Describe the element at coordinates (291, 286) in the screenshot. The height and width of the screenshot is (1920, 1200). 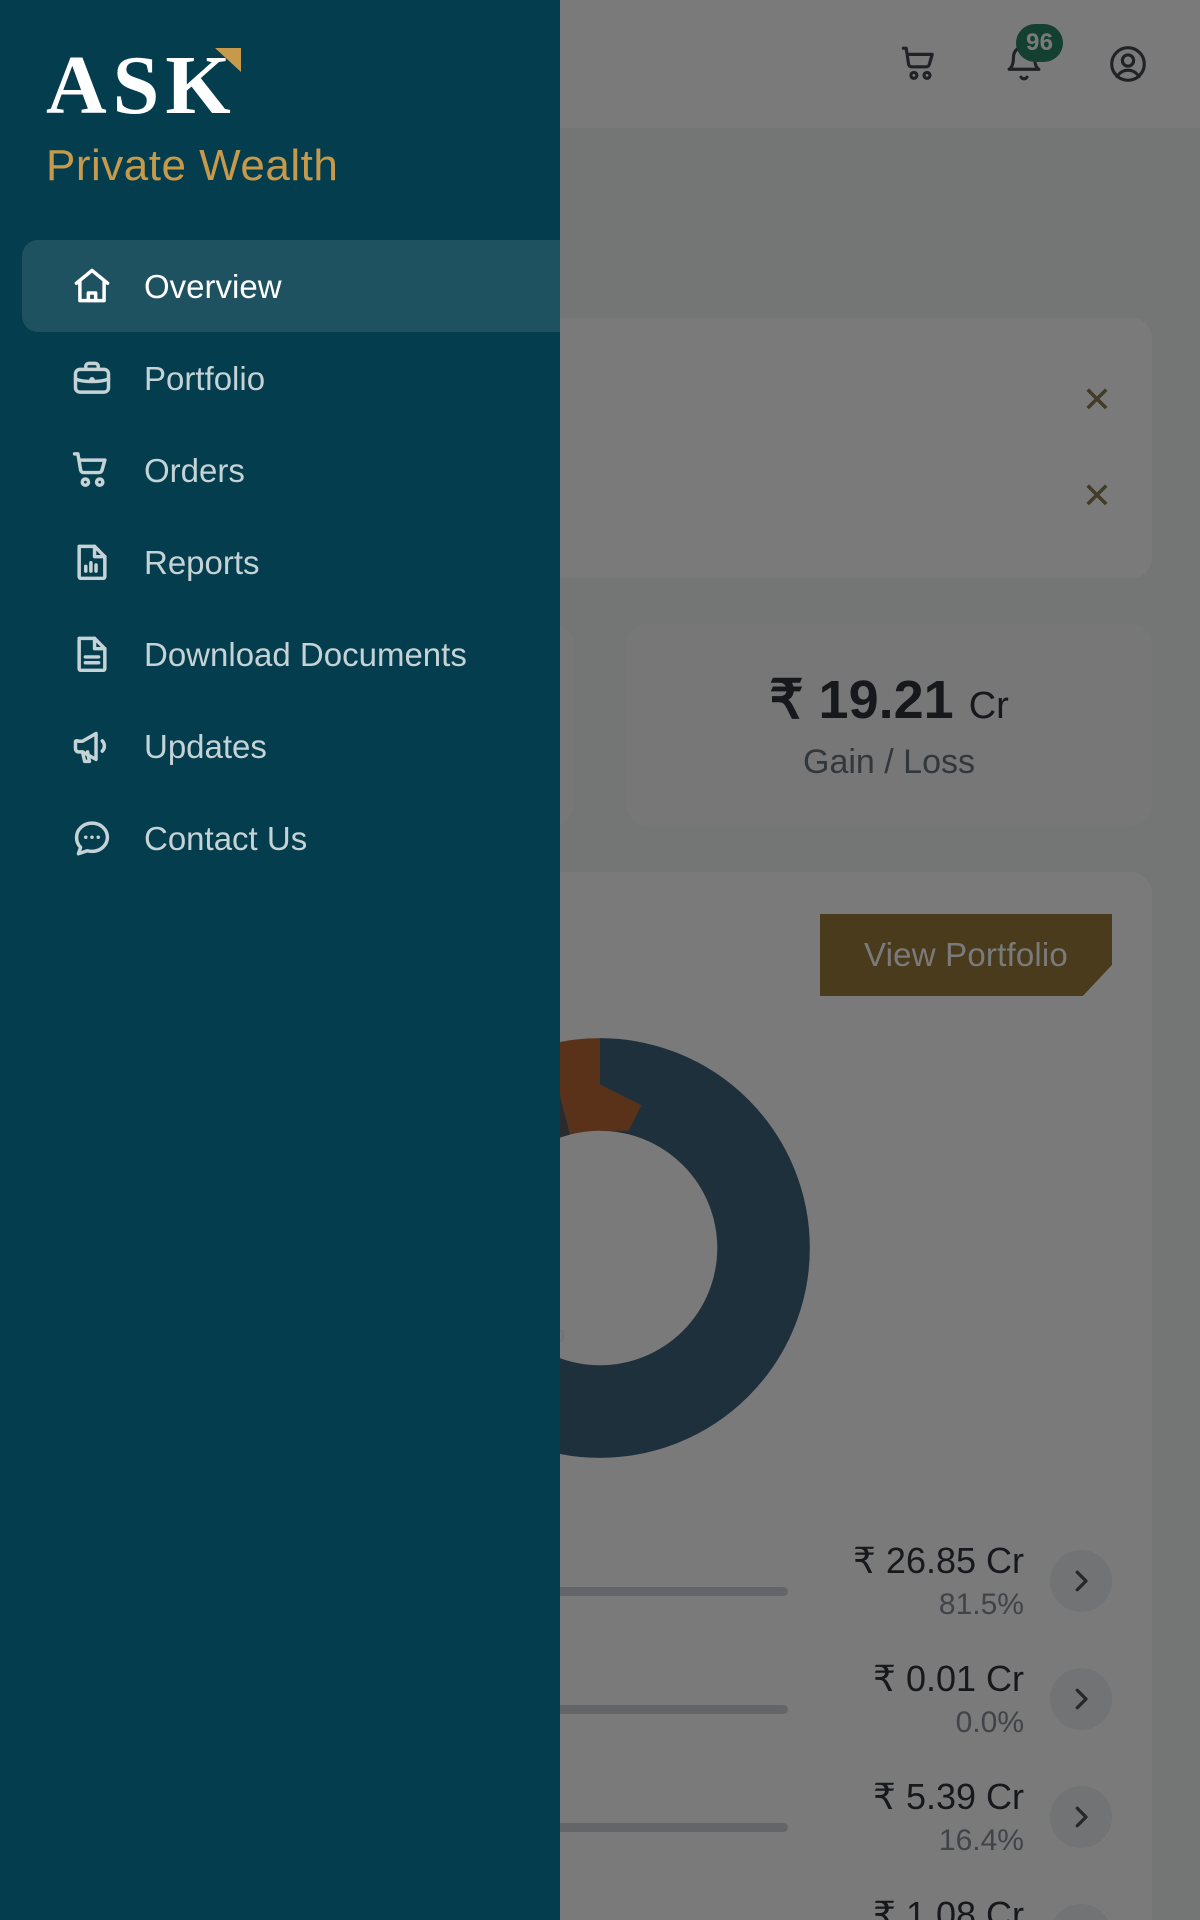
I see `sidebar-item-overview: Overview` at that location.